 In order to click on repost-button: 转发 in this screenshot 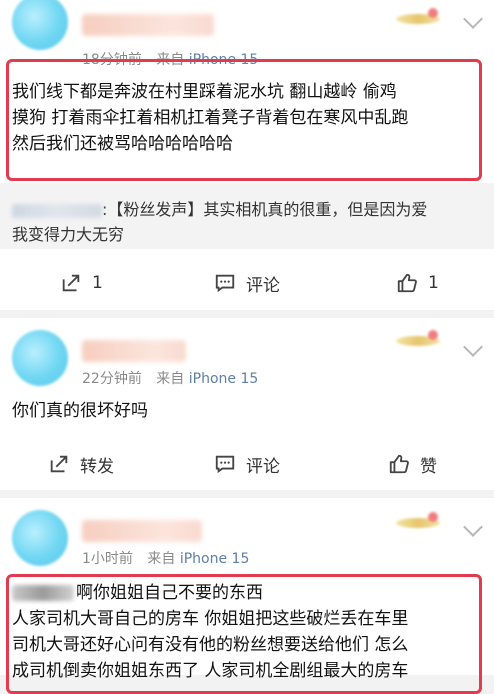, I will do `click(81, 464)`.